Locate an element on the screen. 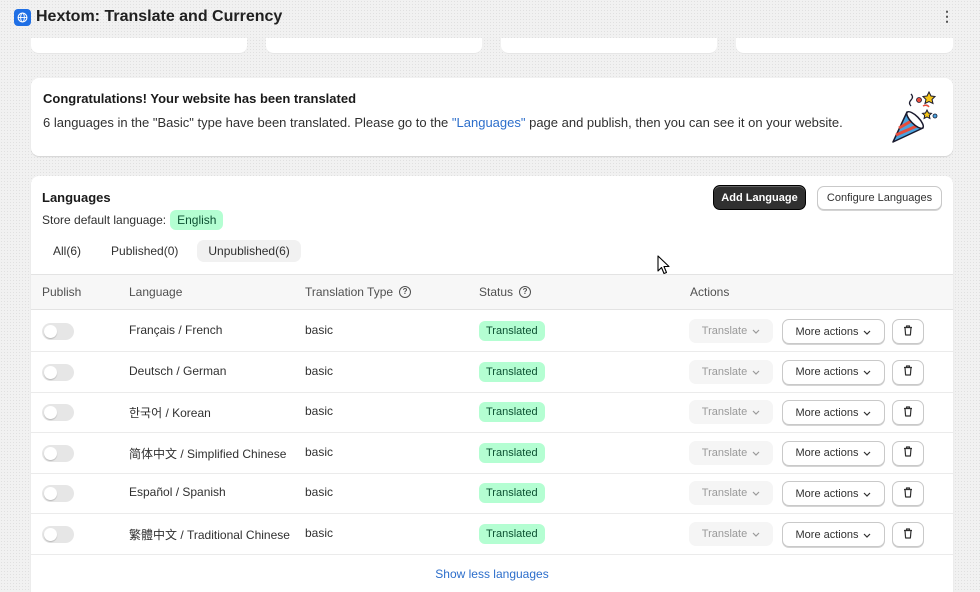  column-status-label: Status is located at coordinates (496, 292).